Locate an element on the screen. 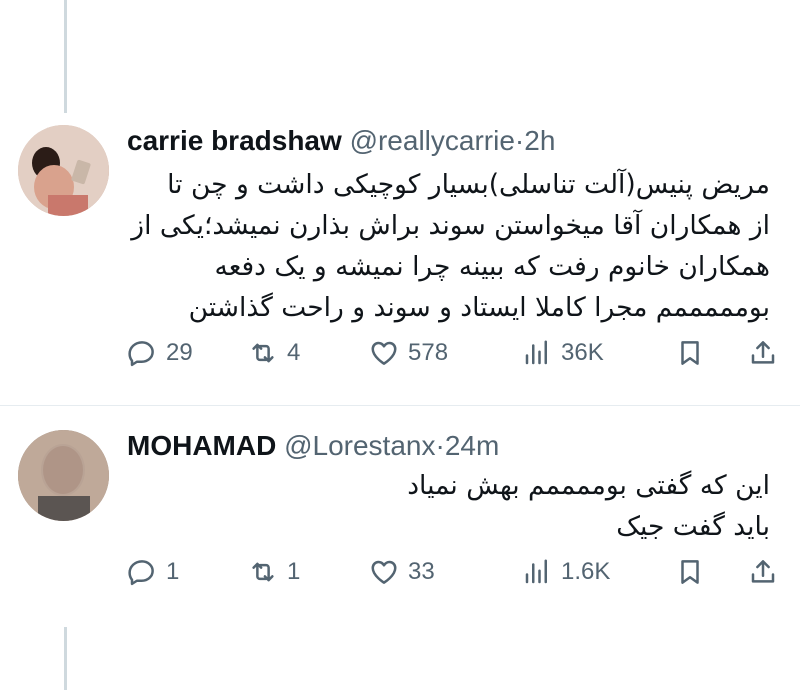  thread-connector-bottom is located at coordinates (65, 658).